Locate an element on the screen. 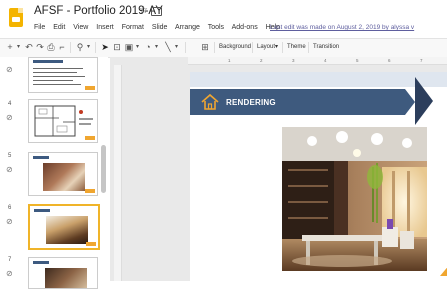 The image size is (447, 289). line-dropdown-icon: ▾ is located at coordinates (176, 47).